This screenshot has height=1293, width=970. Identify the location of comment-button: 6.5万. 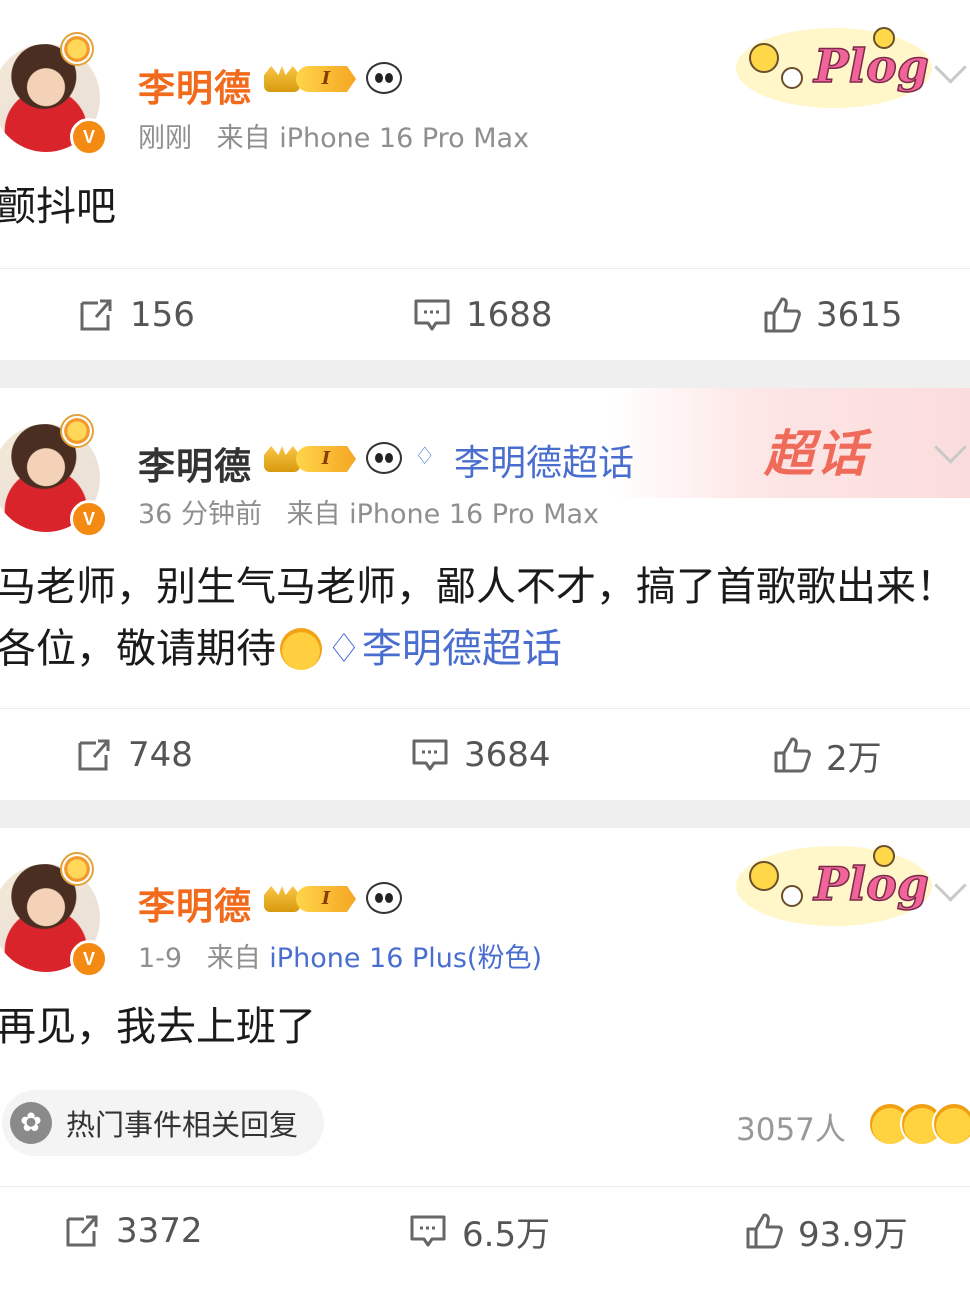
(479, 1231).